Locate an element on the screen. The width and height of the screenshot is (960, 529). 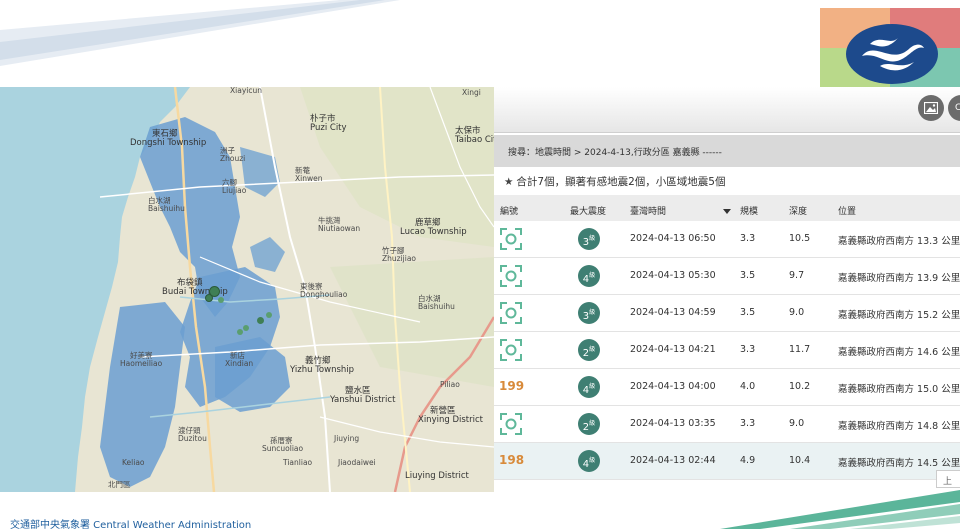
intensity-badge: 2級 is located at coordinates (589, 424).